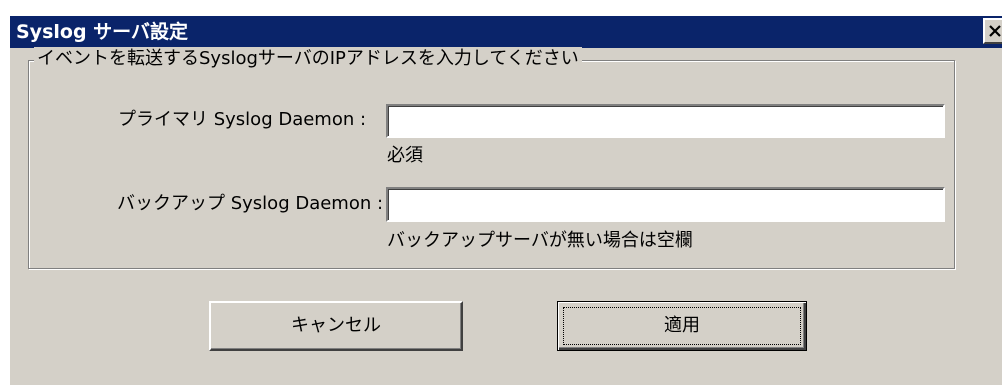  I want to click on apply-button-label: 適用, so click(682, 325).